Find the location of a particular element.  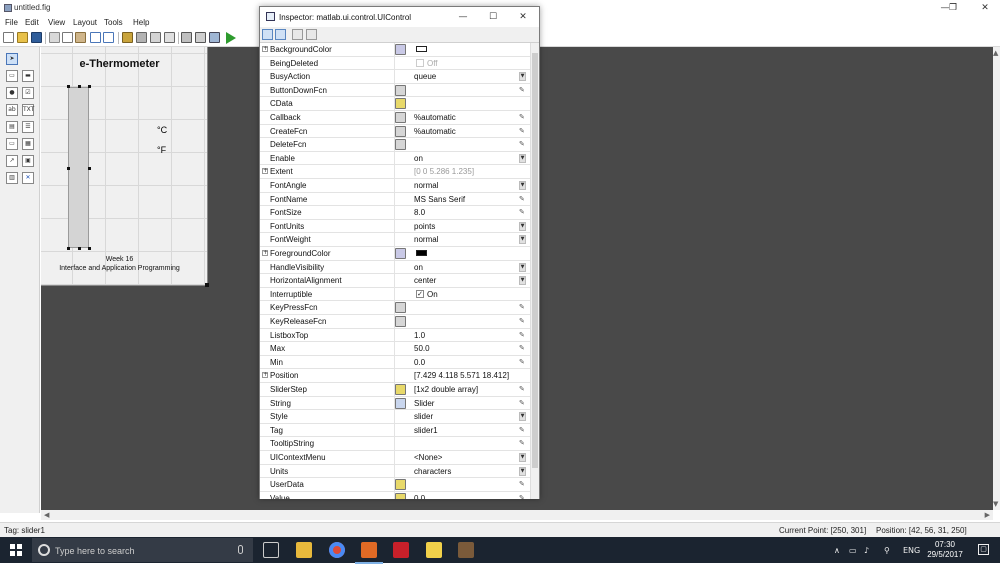

close-button: ✕ is located at coordinates (985, 8).